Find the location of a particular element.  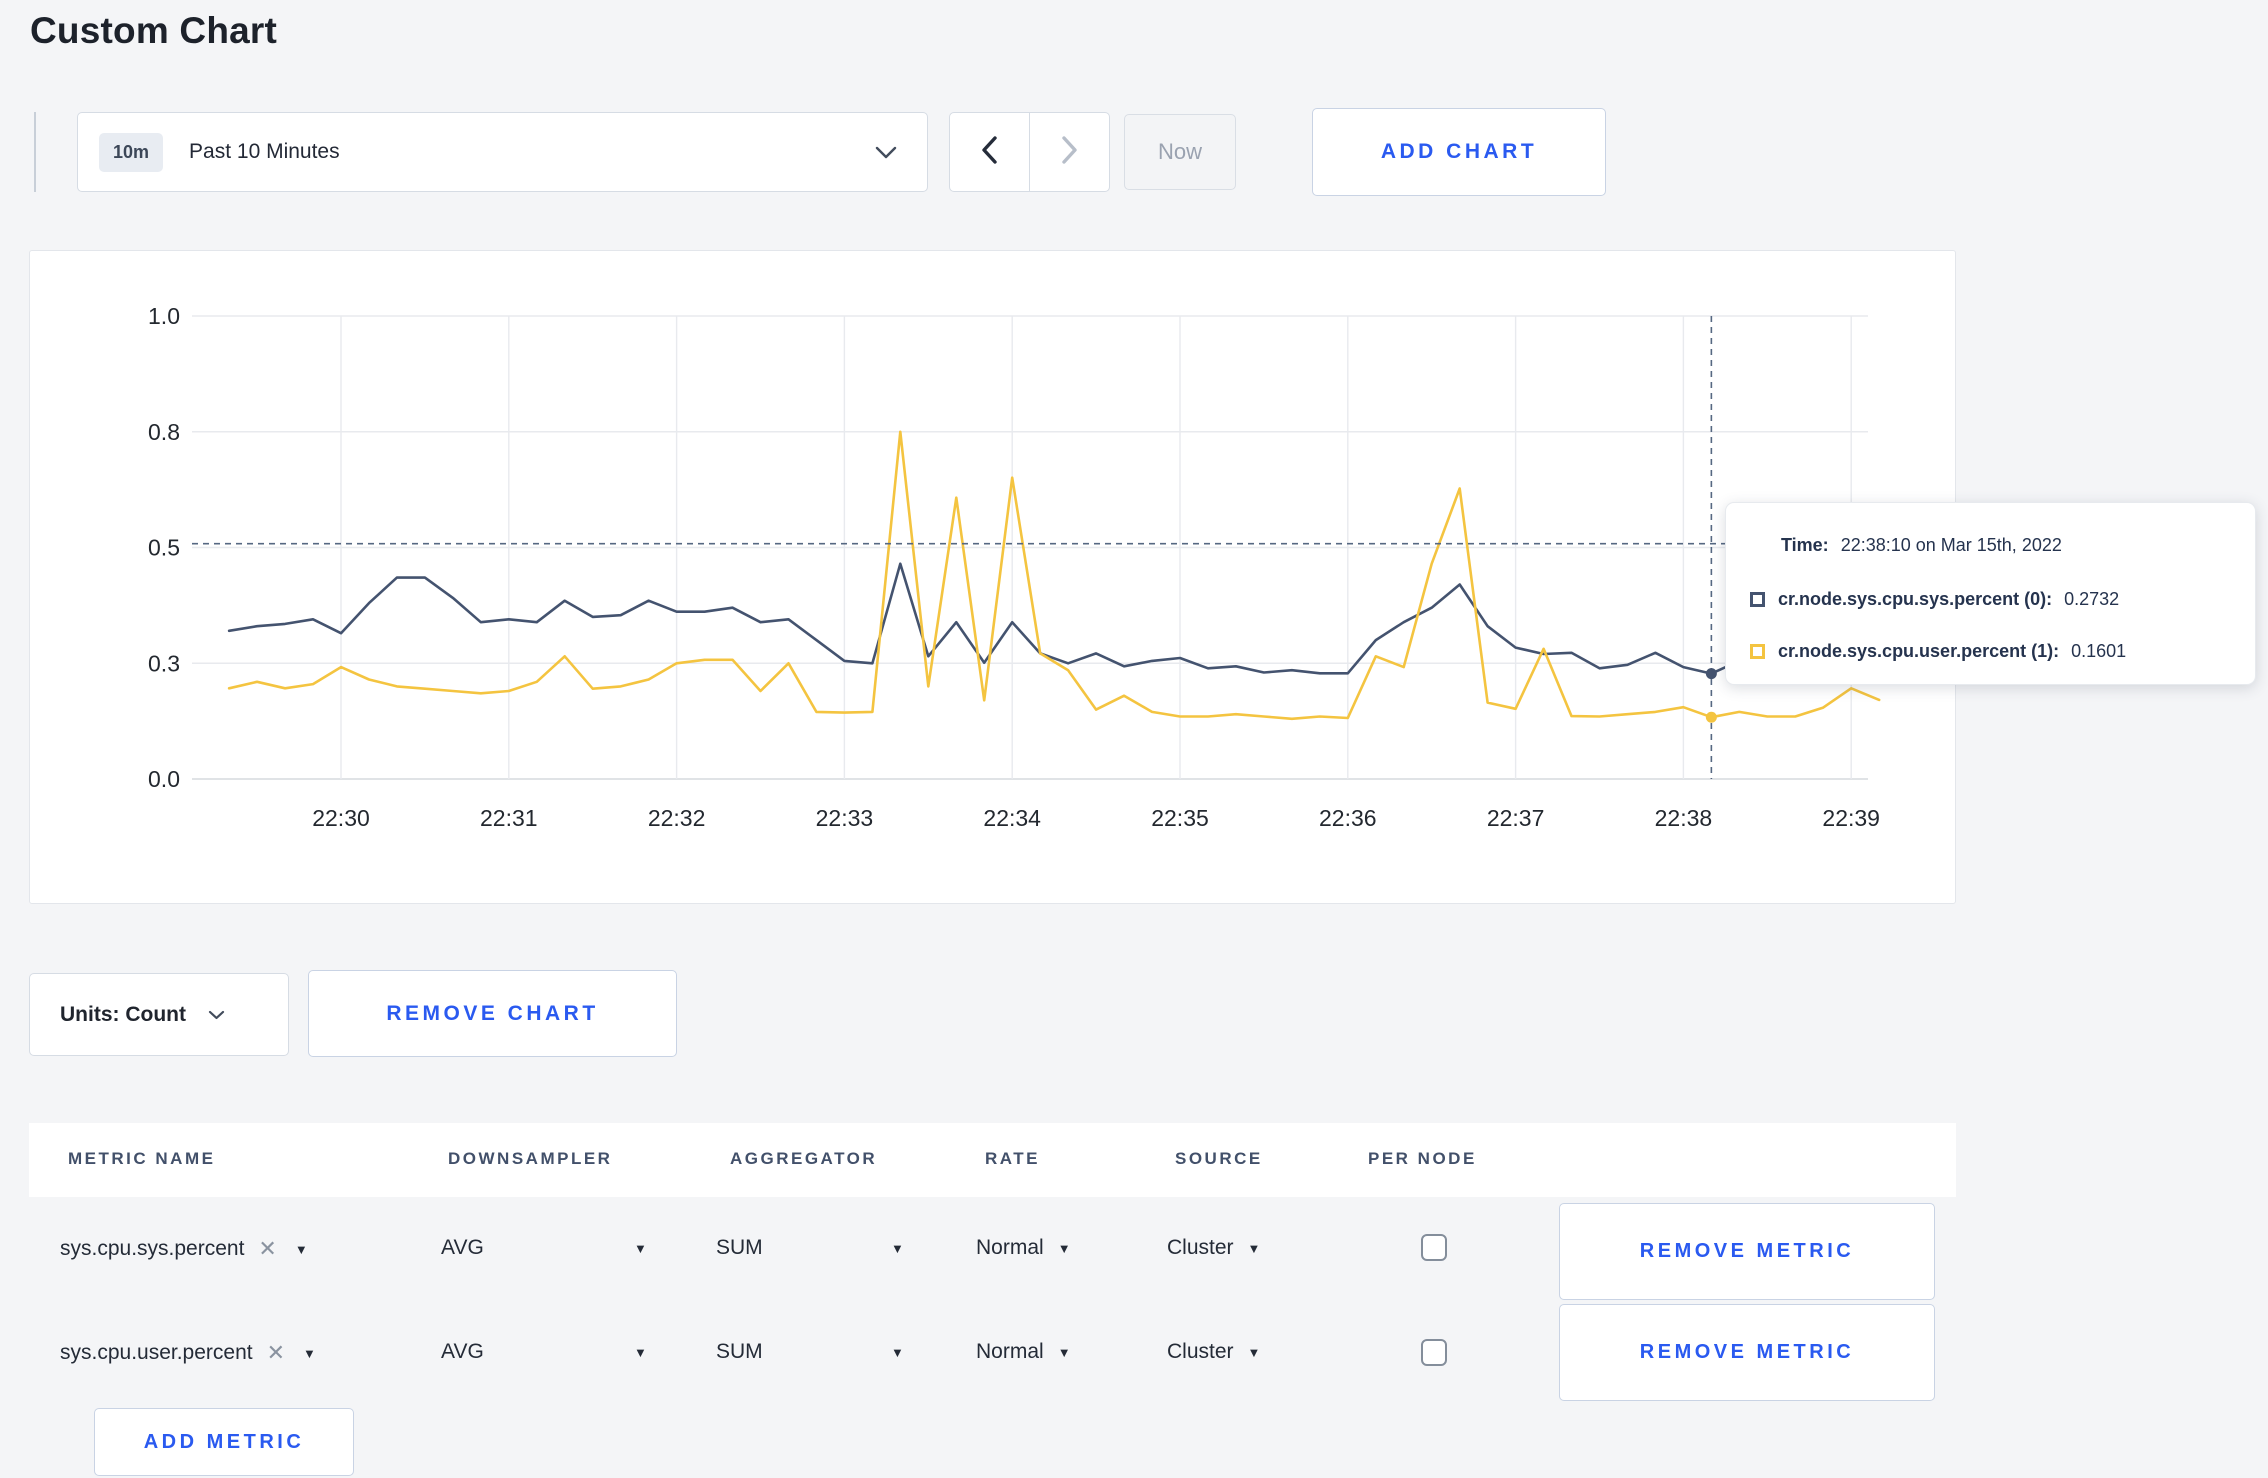

remove-chart-button: REMOVE CHART is located at coordinates (492, 1013).